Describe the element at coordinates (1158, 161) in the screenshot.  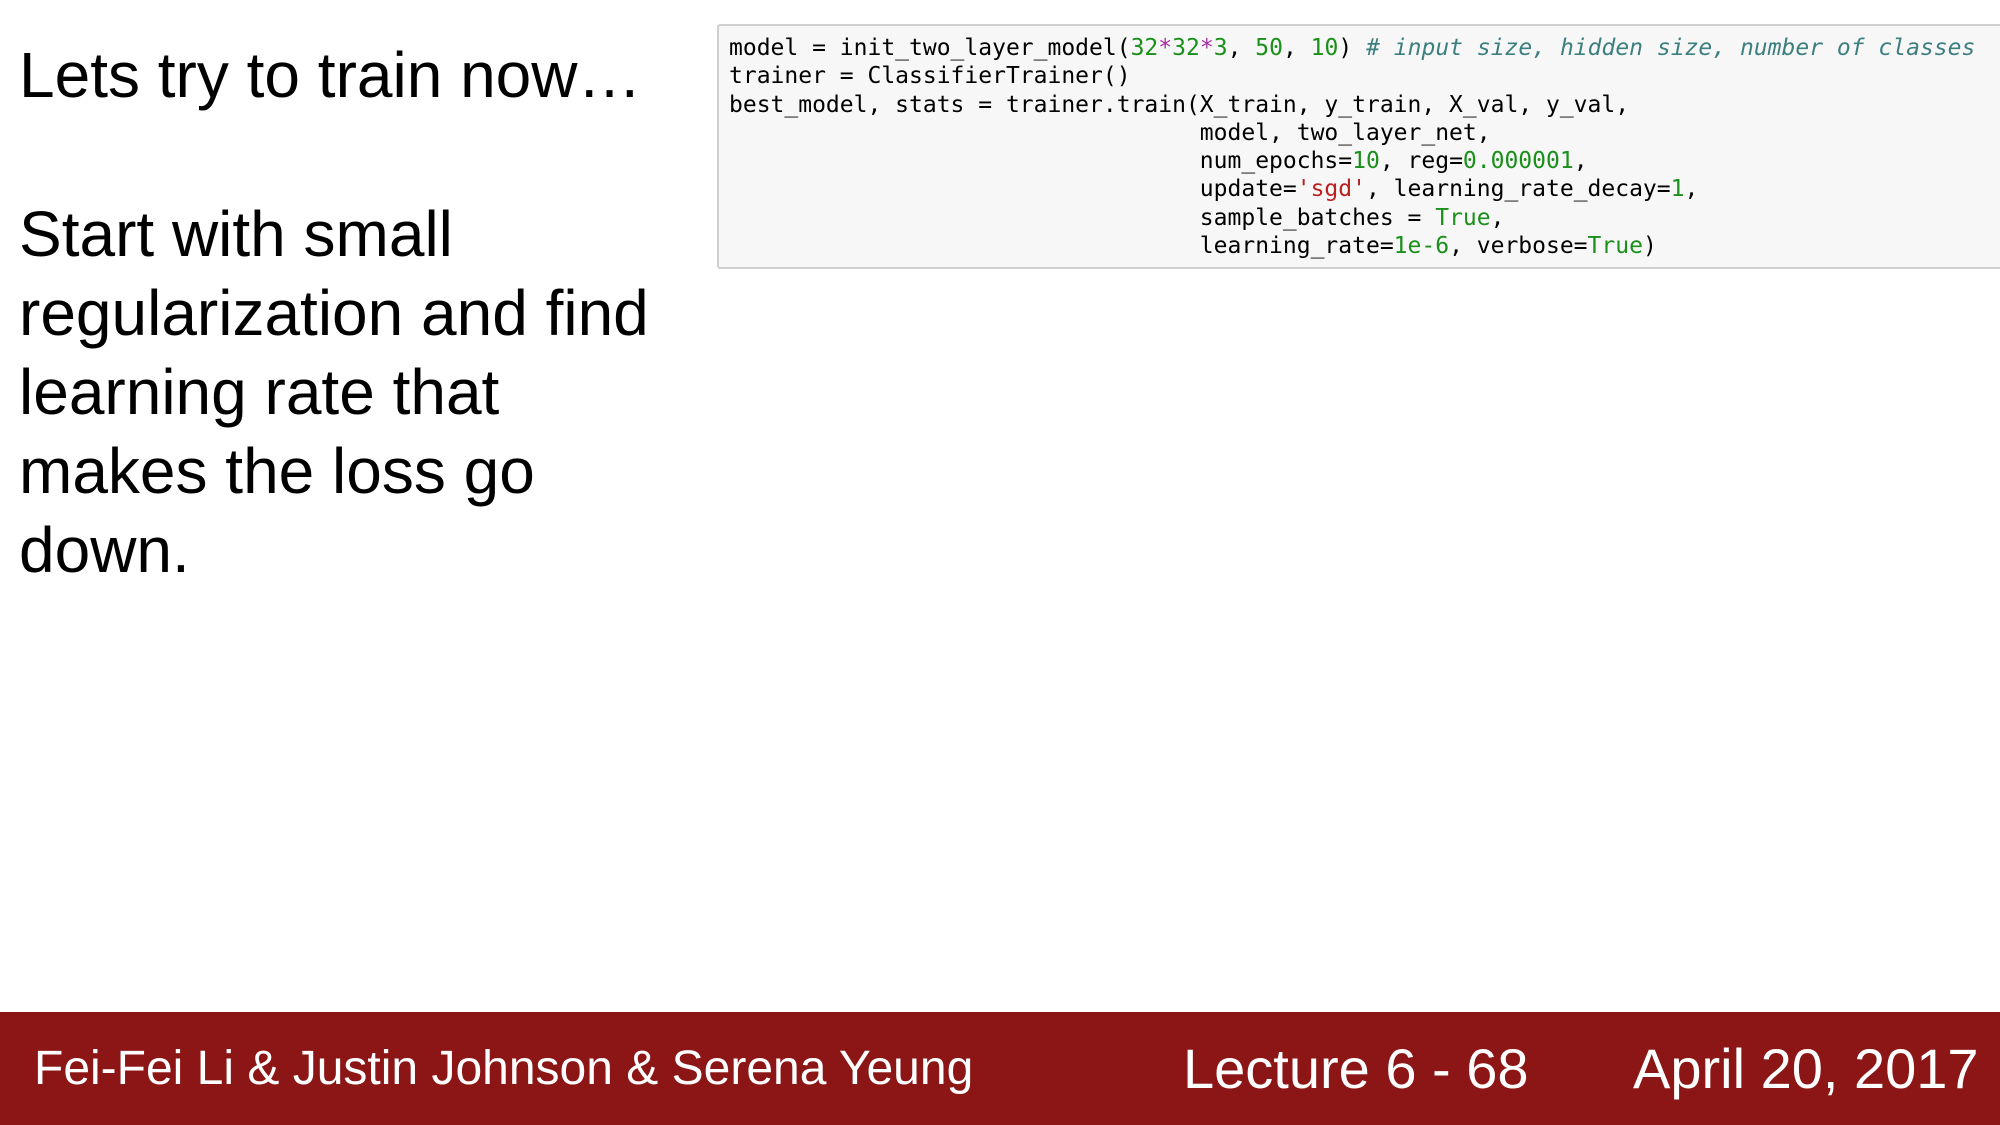
I see `code-line-5: num_epochs=10, reg=0.000001,` at that location.